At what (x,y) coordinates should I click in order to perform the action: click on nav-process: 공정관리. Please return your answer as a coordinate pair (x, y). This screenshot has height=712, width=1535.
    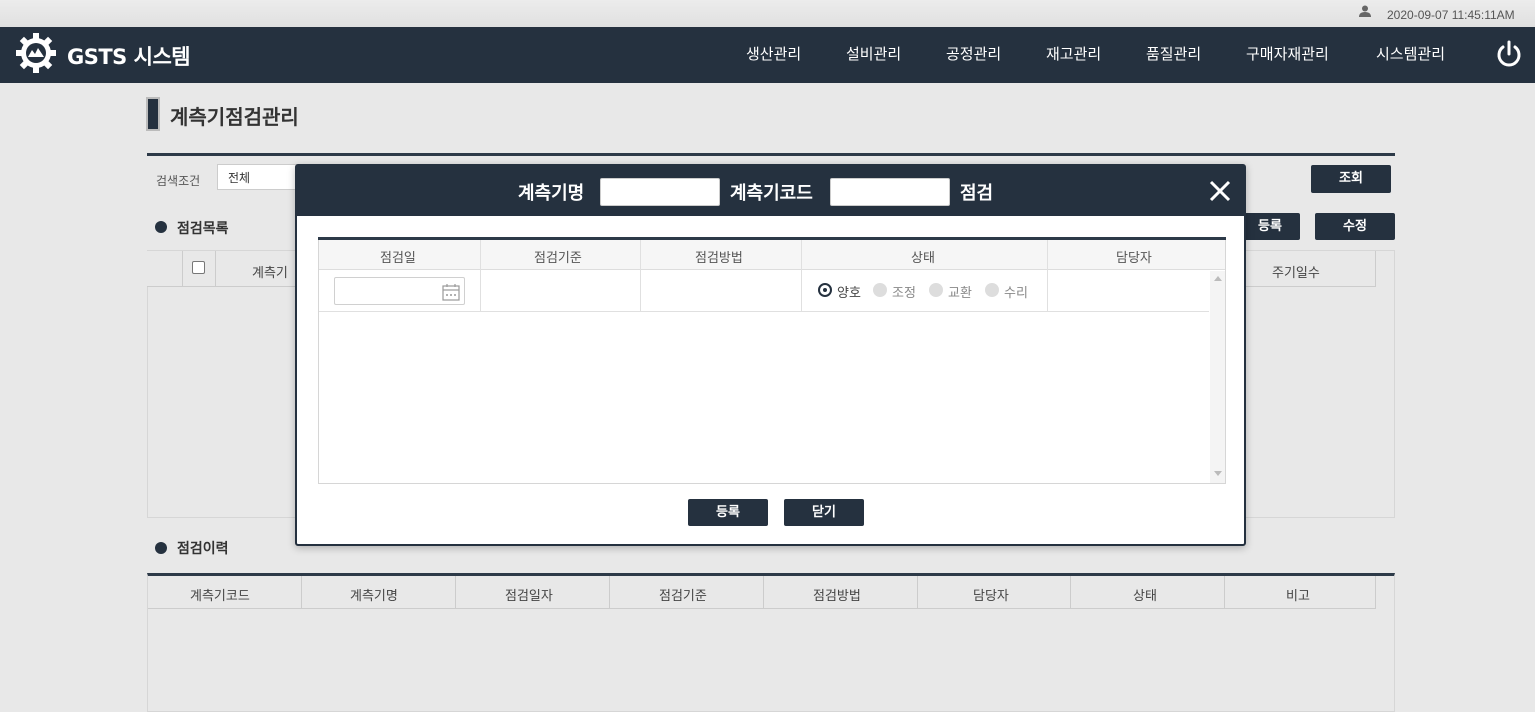
    Looking at the image, I should click on (973, 53).